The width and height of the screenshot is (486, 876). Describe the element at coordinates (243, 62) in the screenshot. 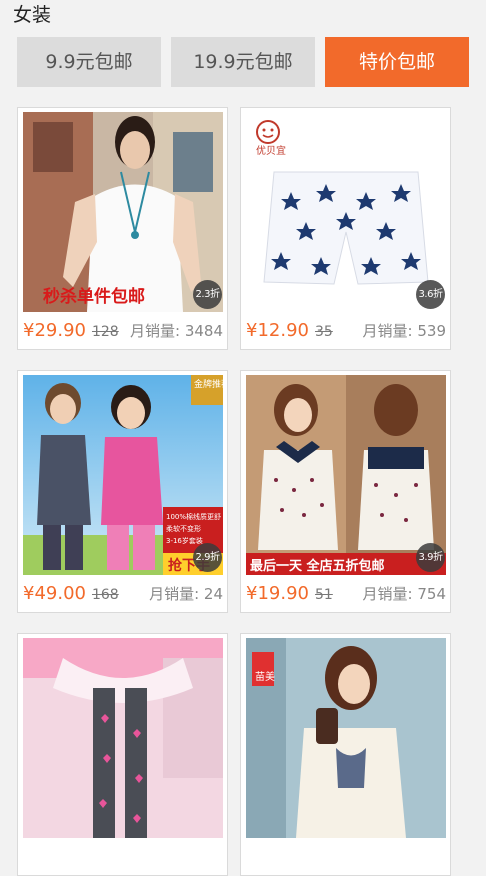

I see `filter-19-9-free-shipping-button: 19.9元包邮` at that location.